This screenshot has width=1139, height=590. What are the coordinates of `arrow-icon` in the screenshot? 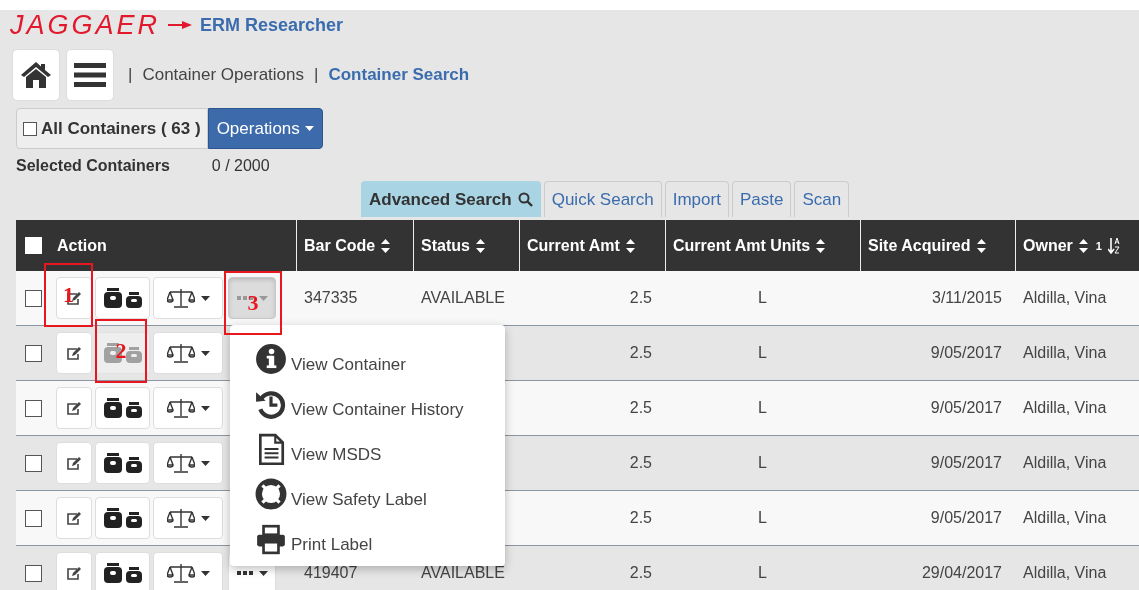 It's located at (180, 25).